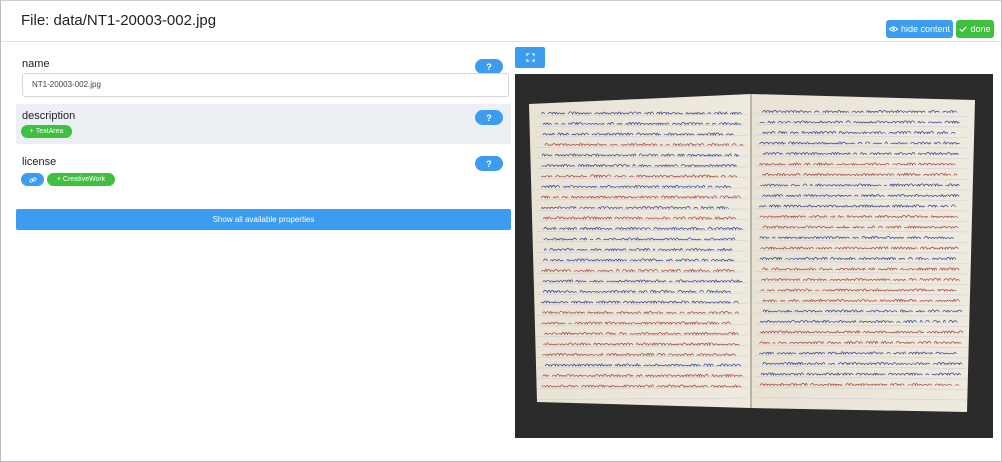 This screenshot has height=462, width=1002. What do you see at coordinates (265, 85) in the screenshot?
I see `name-input: NT1-20003-002.jpg` at bounding box center [265, 85].